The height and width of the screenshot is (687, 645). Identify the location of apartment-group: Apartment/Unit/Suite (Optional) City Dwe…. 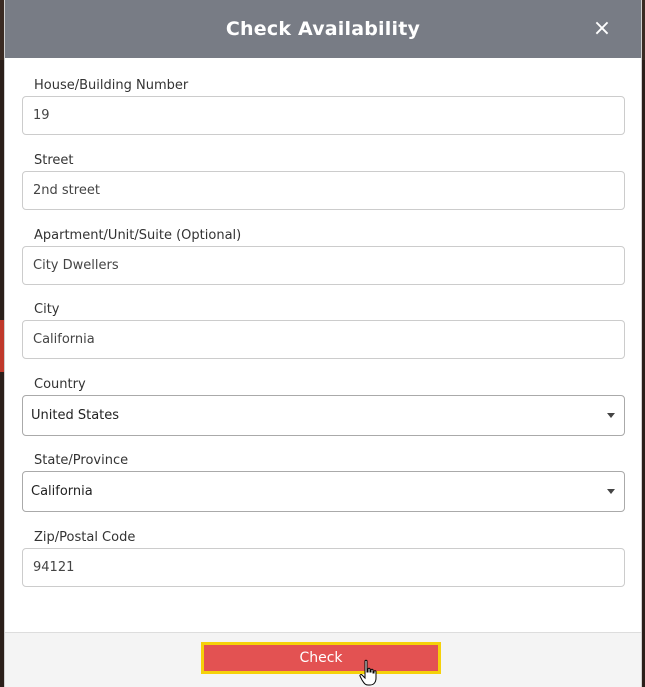
(323, 255).